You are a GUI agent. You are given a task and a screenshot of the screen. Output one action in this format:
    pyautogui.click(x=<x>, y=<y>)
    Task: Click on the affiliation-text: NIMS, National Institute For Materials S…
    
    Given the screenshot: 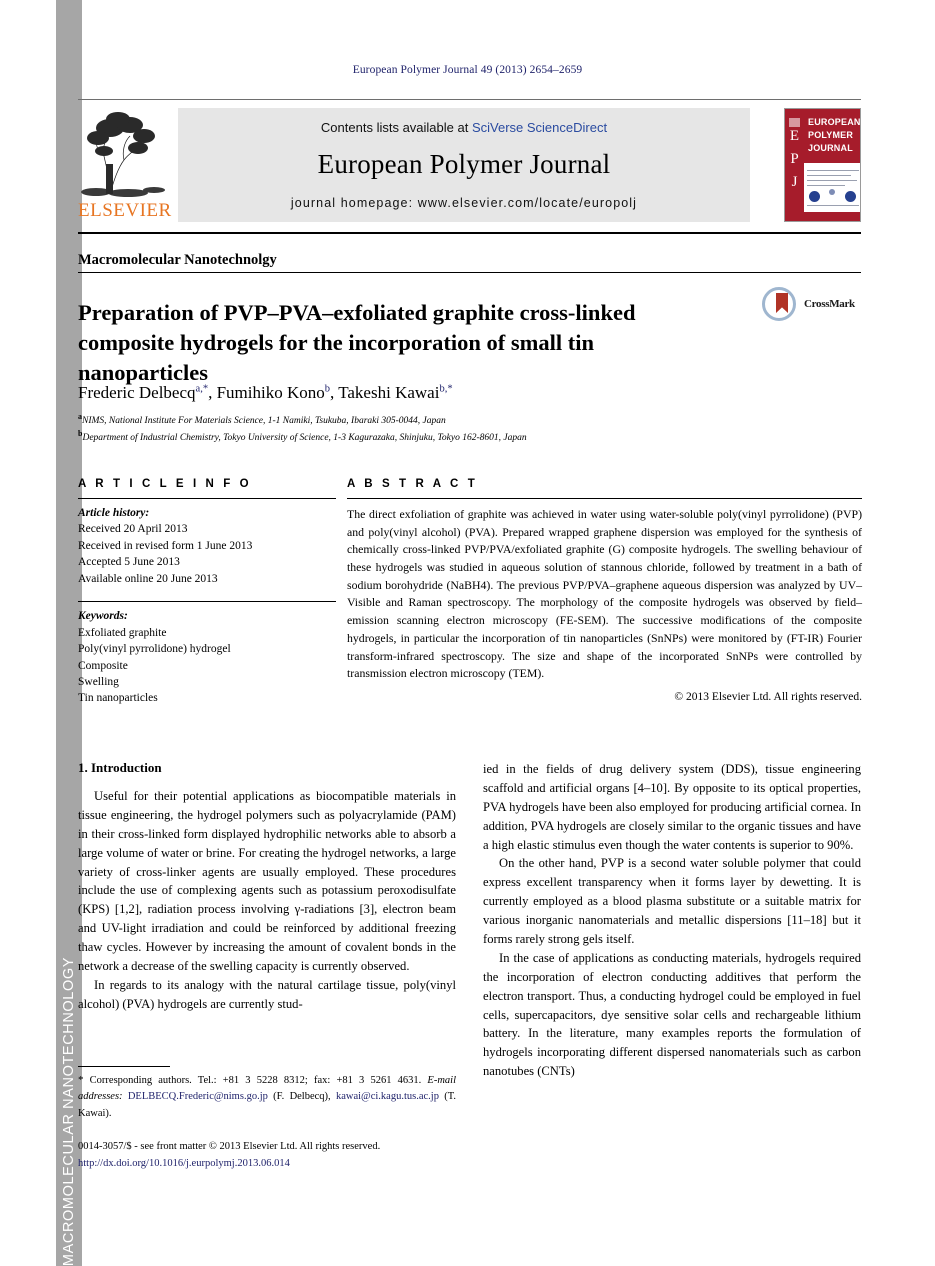 What is the action you would take?
    pyautogui.click(x=264, y=421)
    